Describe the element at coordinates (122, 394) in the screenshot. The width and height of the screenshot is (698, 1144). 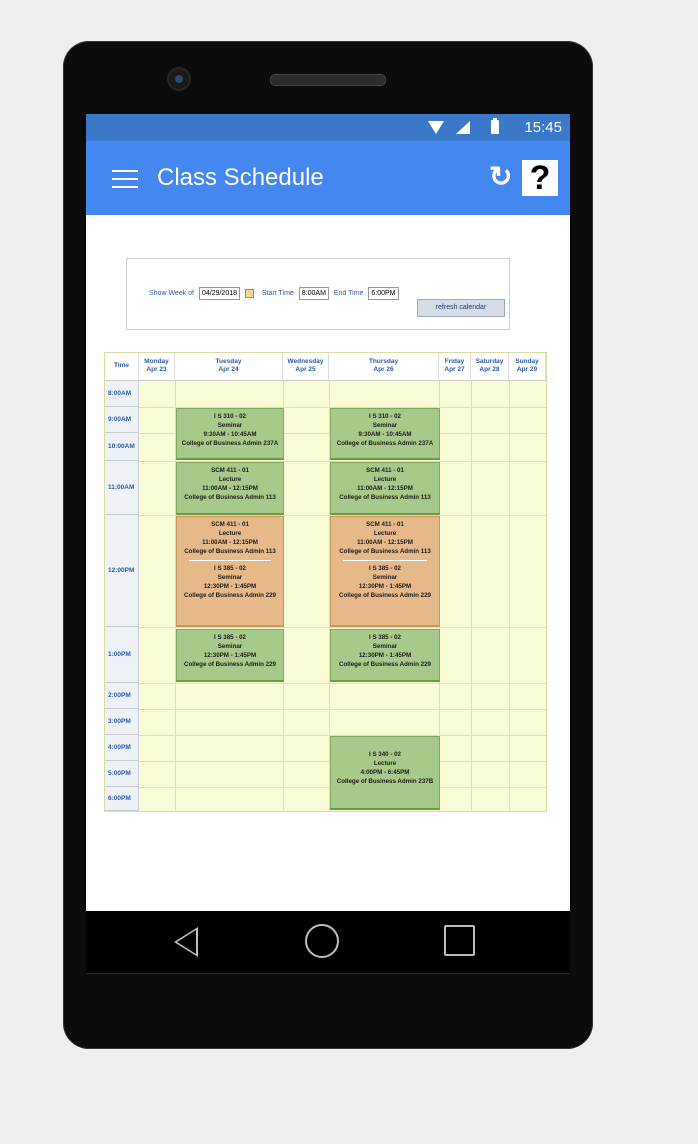
I see `time-label: 8:00AM` at that location.